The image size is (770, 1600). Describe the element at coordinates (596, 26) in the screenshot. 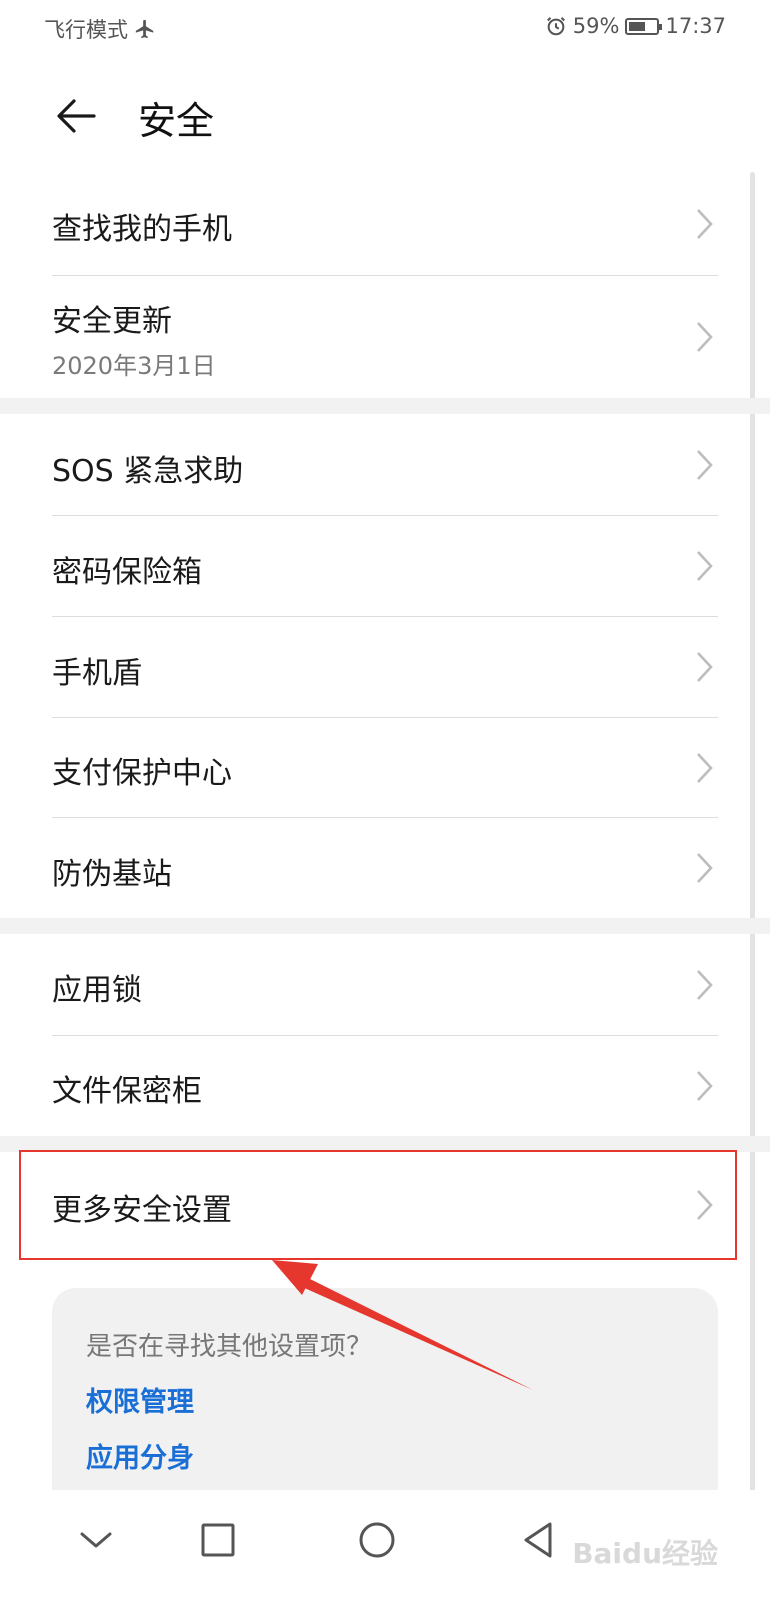

I see `battery-percent: 59%` at that location.